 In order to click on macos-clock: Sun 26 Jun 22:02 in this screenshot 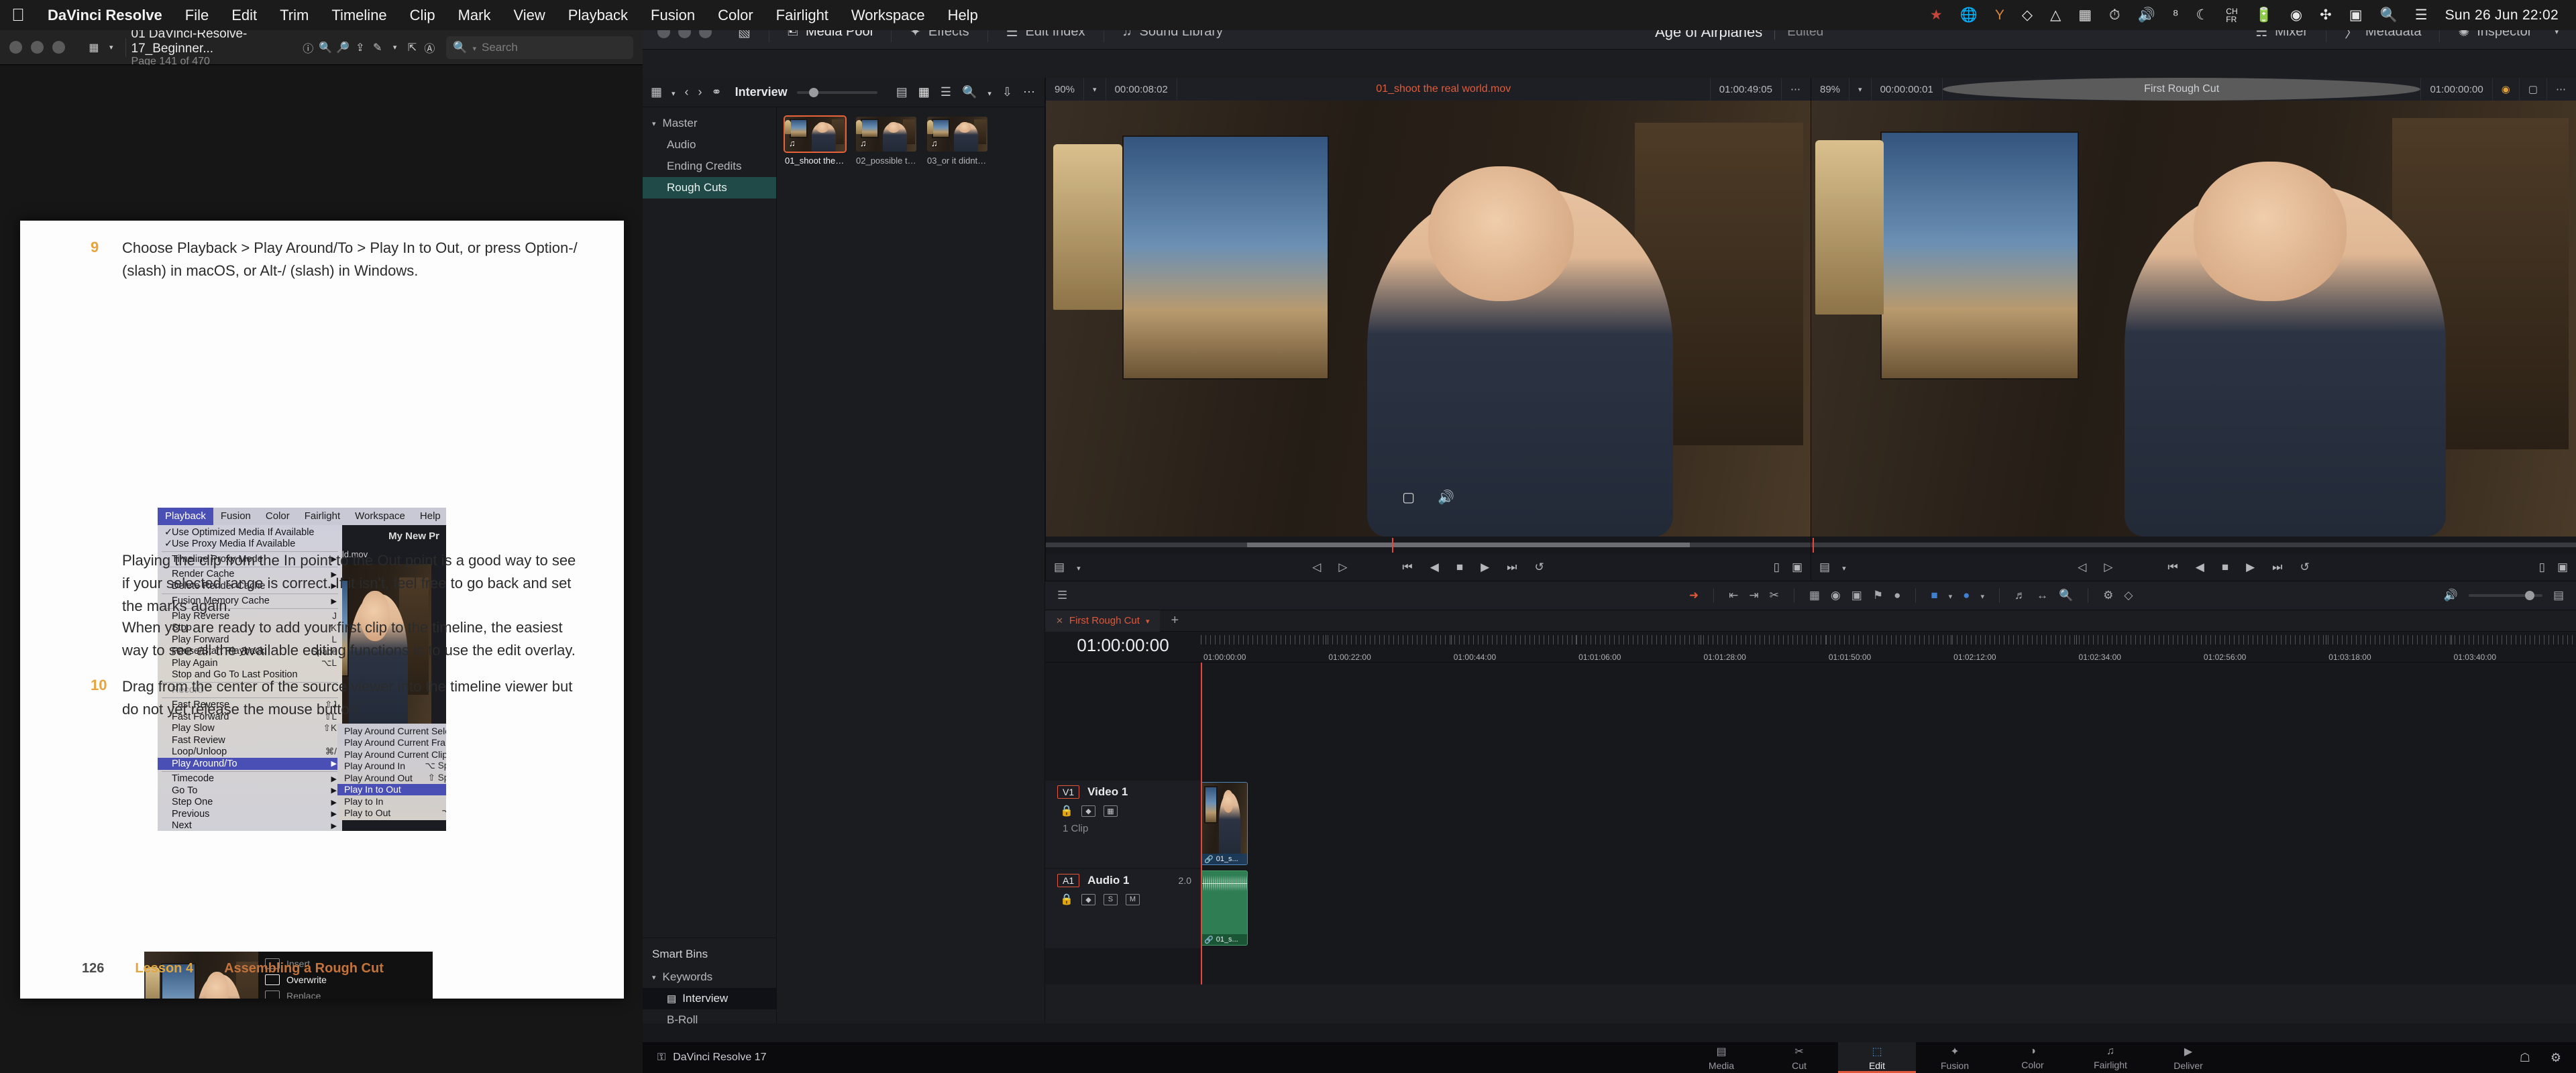, I will do `click(2502, 15)`.